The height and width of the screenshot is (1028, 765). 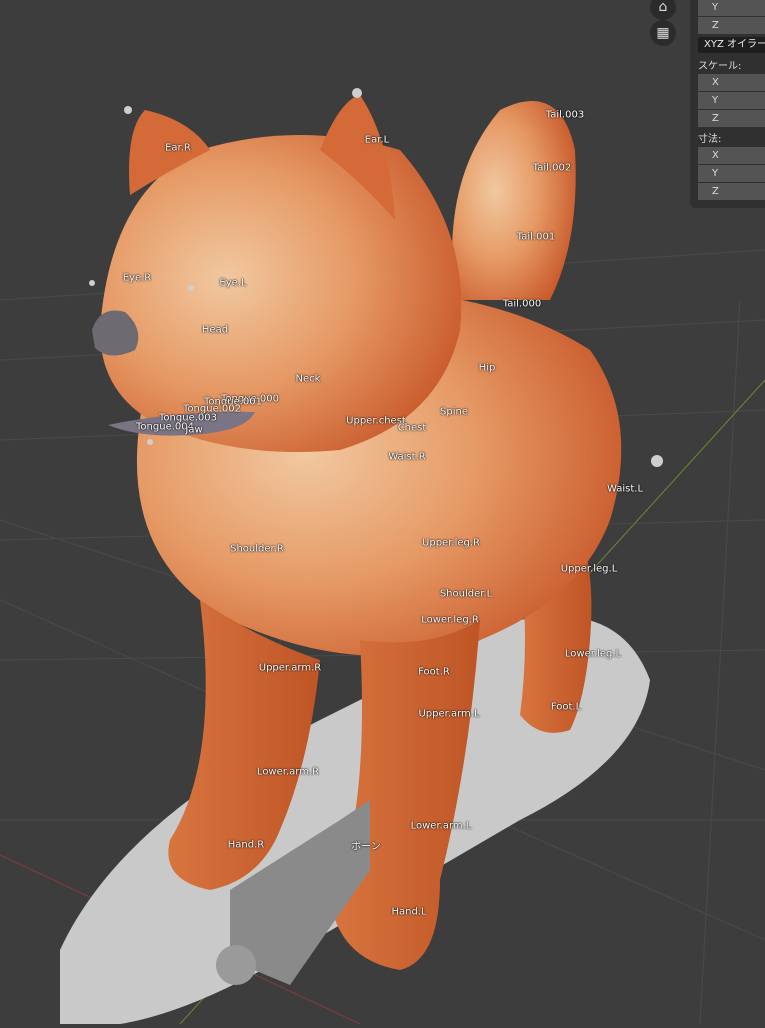 What do you see at coordinates (377, 140) in the screenshot?
I see `bone-label: Ear.L` at bounding box center [377, 140].